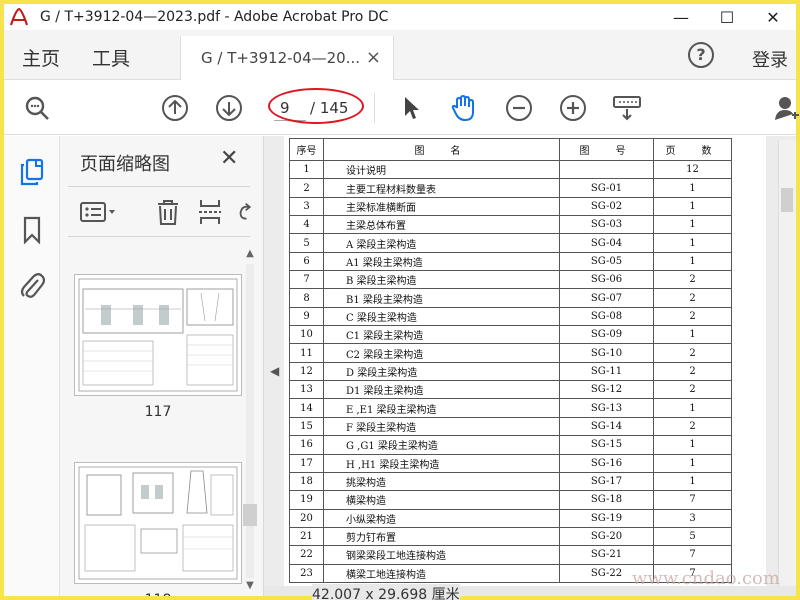 This screenshot has height=600, width=800. What do you see at coordinates (441, 298) in the screenshot?
I see `row-name: B1 梁段主梁构造` at bounding box center [441, 298].